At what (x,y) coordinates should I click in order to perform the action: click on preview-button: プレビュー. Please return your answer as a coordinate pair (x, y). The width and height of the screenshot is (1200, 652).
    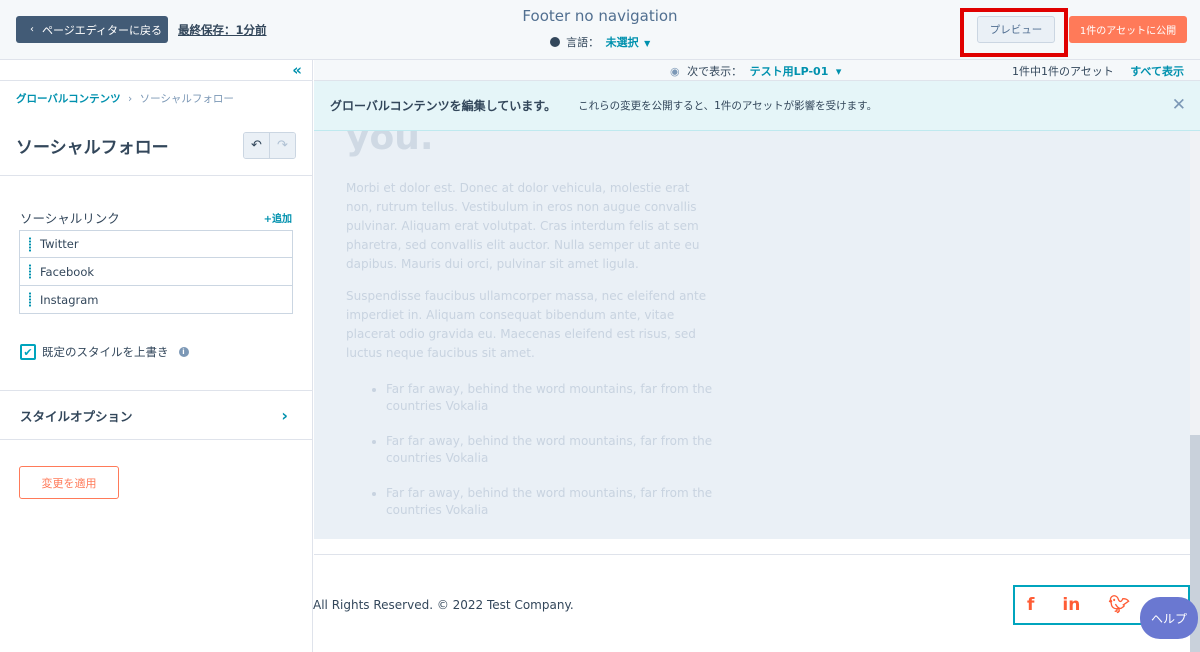
    Looking at the image, I should click on (1016, 29).